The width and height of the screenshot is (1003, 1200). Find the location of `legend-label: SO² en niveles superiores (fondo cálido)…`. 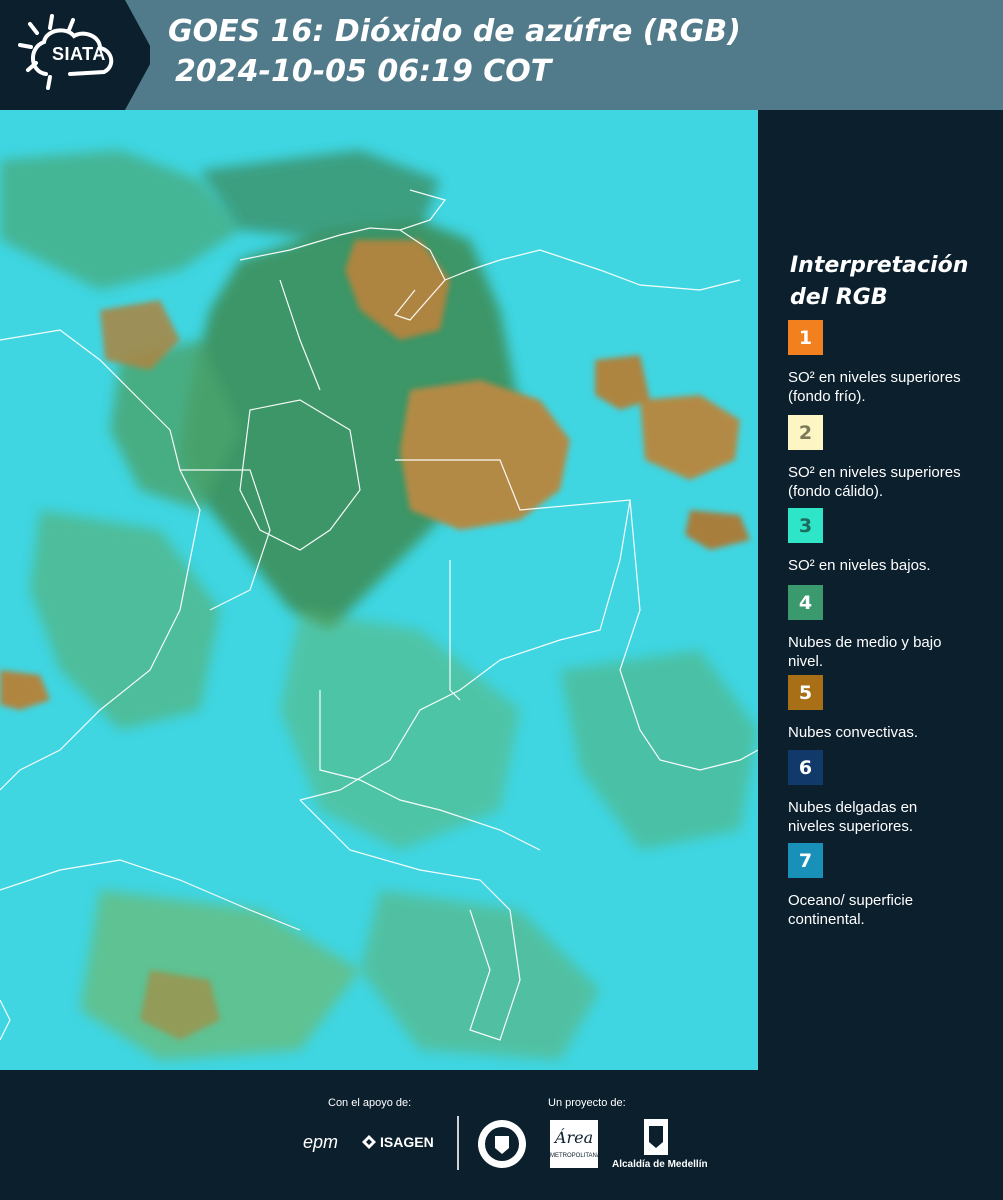

legend-label: SO² en niveles superiores (fondo cálido)… is located at coordinates (874, 482).